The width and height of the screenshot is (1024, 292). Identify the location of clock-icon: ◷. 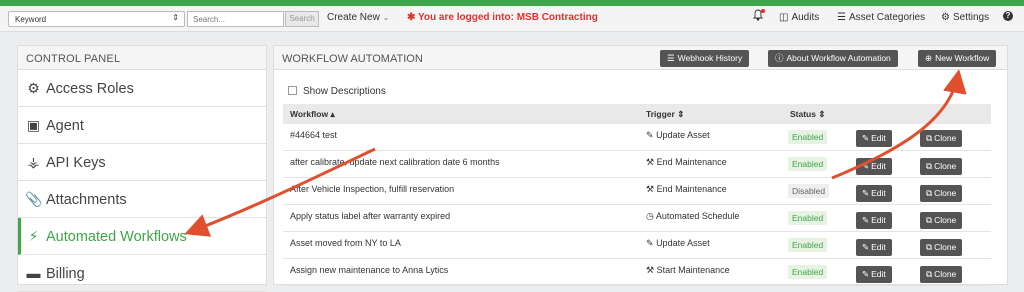
(650, 216).